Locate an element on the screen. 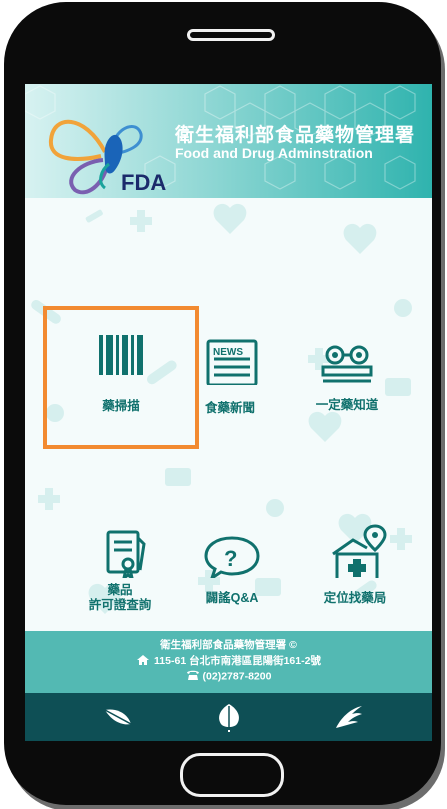  bottom-navbar is located at coordinates (228, 717).